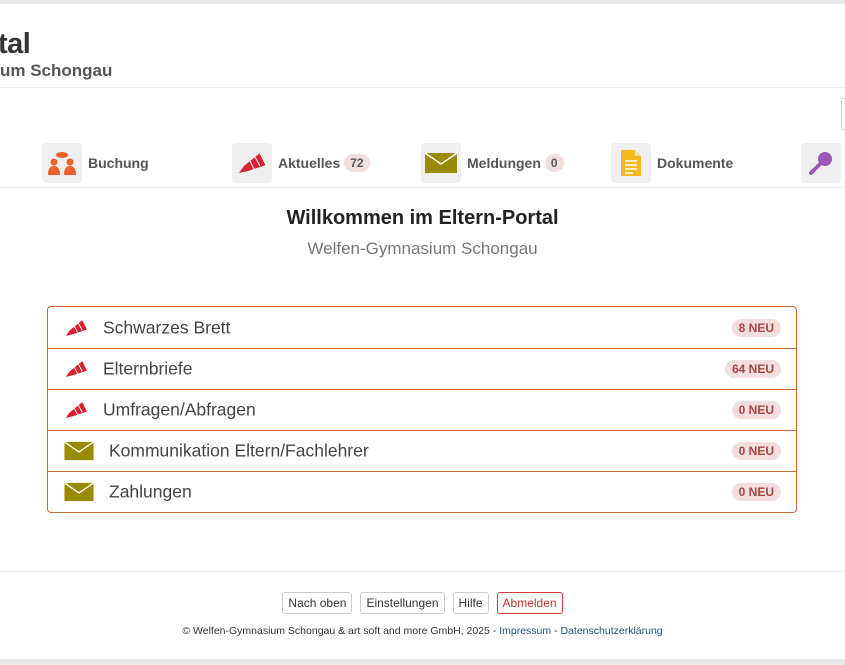 The image size is (845, 665). I want to click on list-item-label: Elternbriefe, so click(148, 368).